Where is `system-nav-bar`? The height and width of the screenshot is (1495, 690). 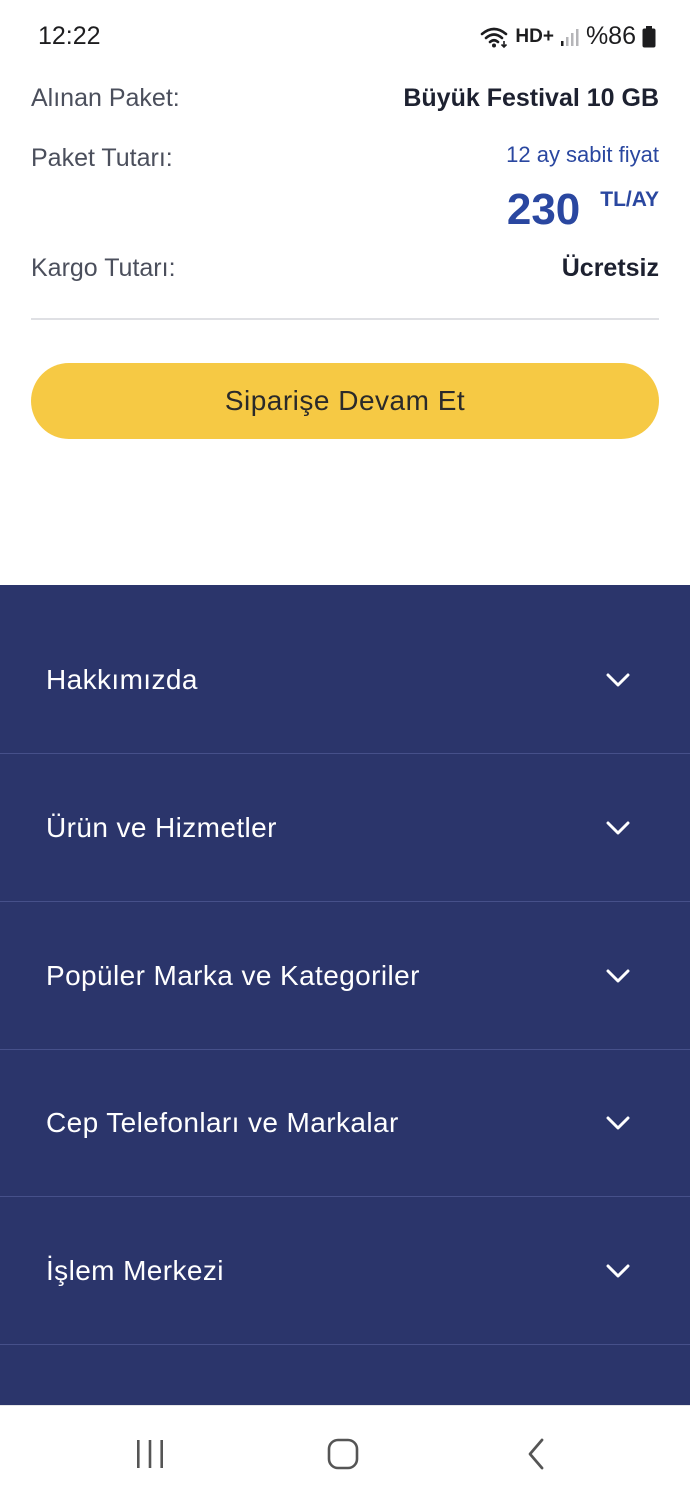 system-nav-bar is located at coordinates (345, 1450).